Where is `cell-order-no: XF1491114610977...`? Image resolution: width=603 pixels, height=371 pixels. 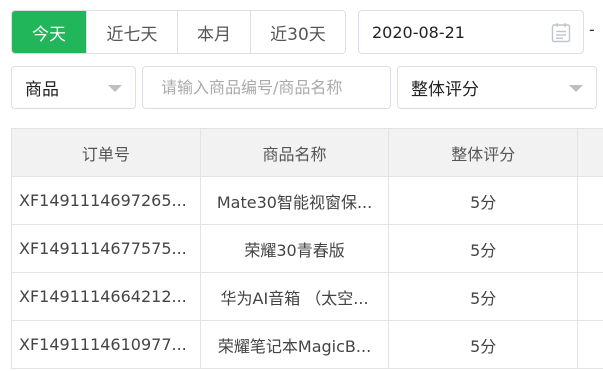
cell-order-no: XF1491114610977... is located at coordinates (106, 345).